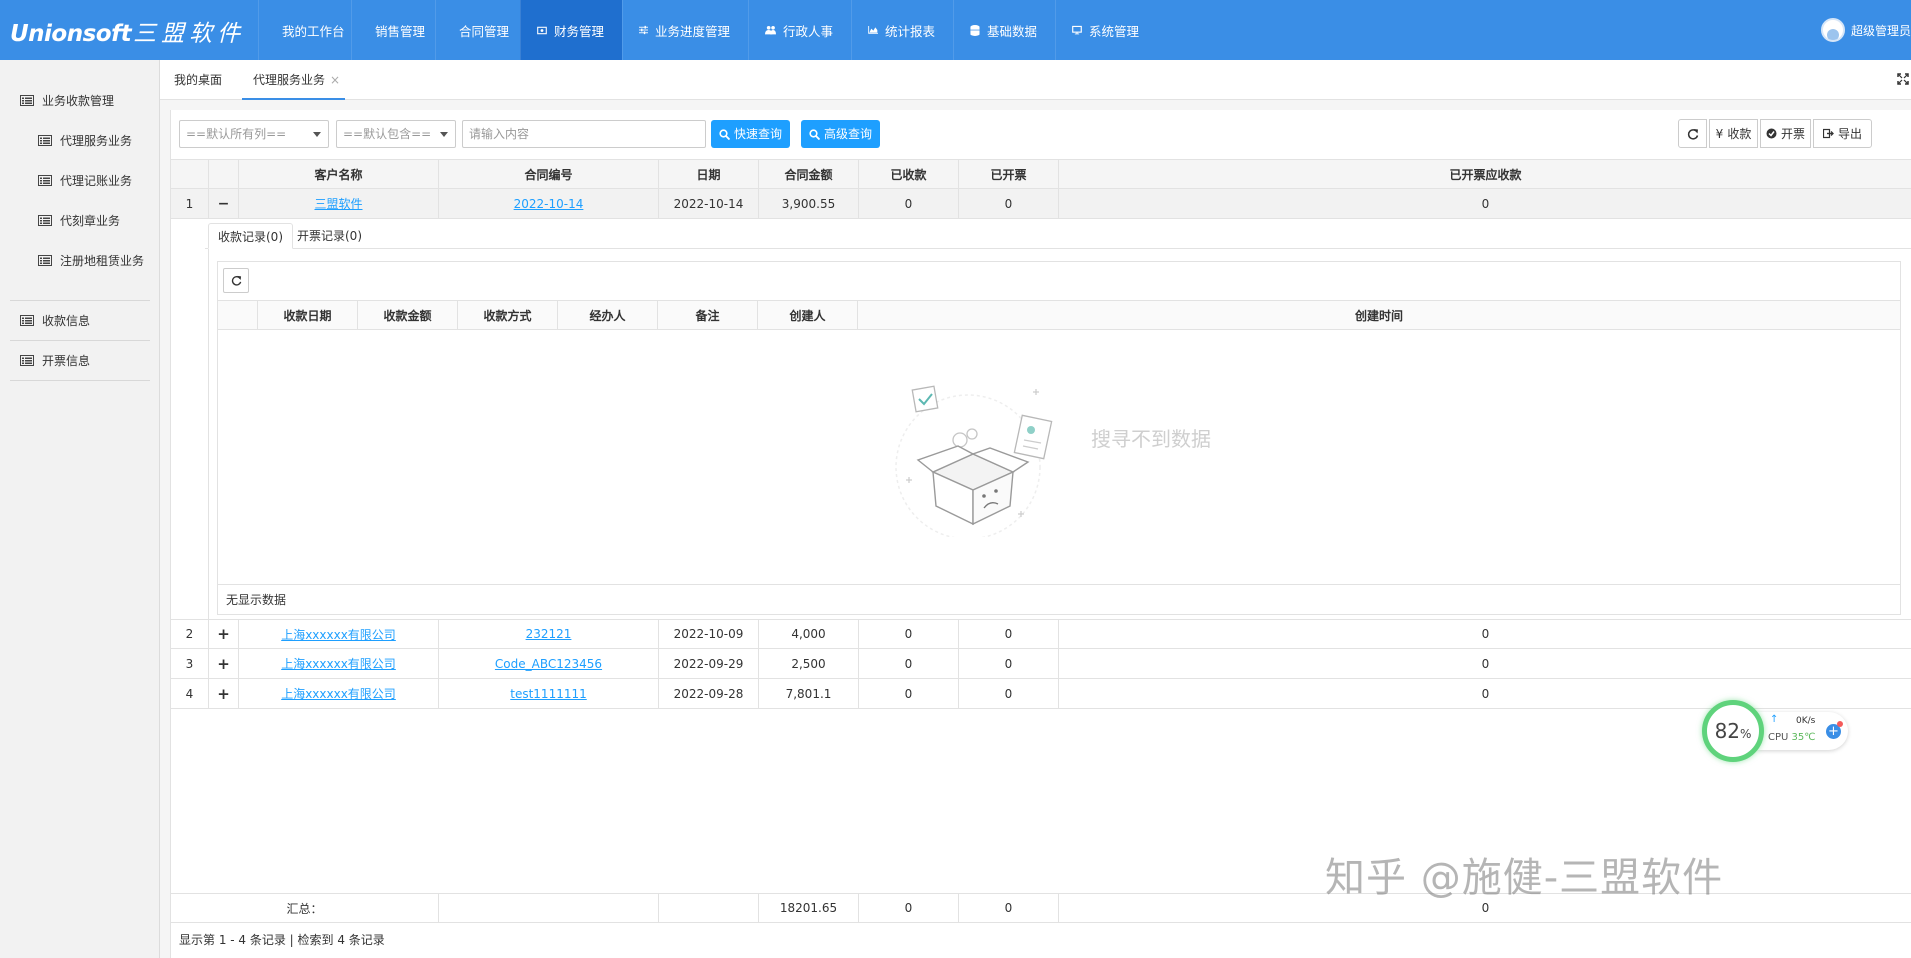  I want to click on nav-label: 行政人事, so click(807, 31).